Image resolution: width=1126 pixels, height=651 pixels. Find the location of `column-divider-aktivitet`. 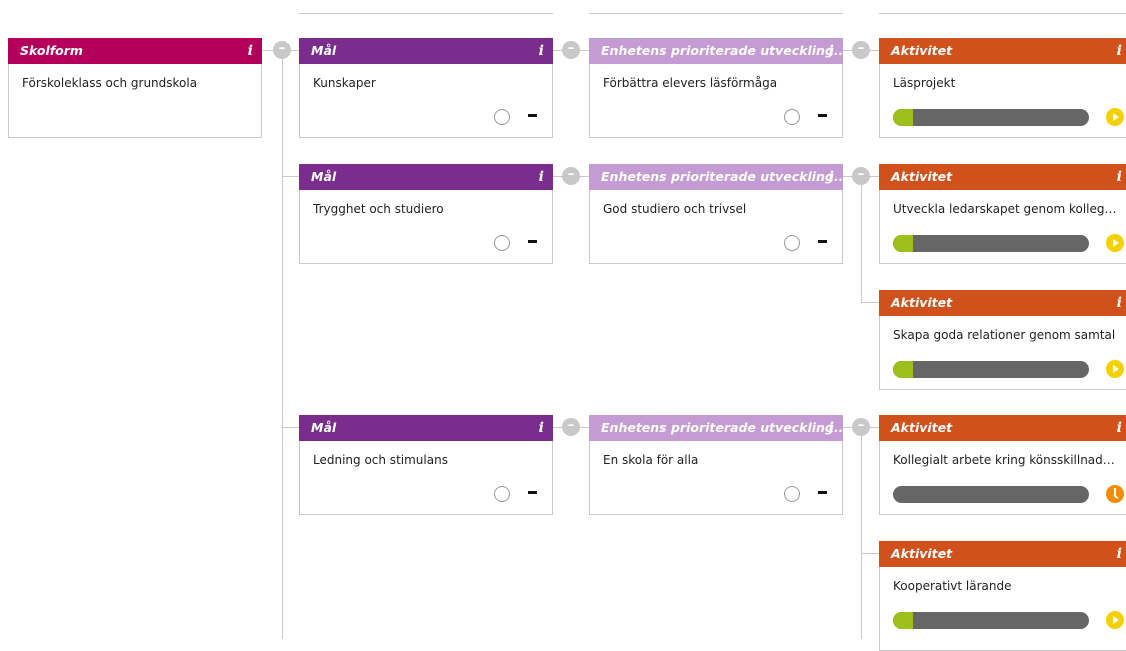

column-divider-aktivitet is located at coordinates (1002, 13).